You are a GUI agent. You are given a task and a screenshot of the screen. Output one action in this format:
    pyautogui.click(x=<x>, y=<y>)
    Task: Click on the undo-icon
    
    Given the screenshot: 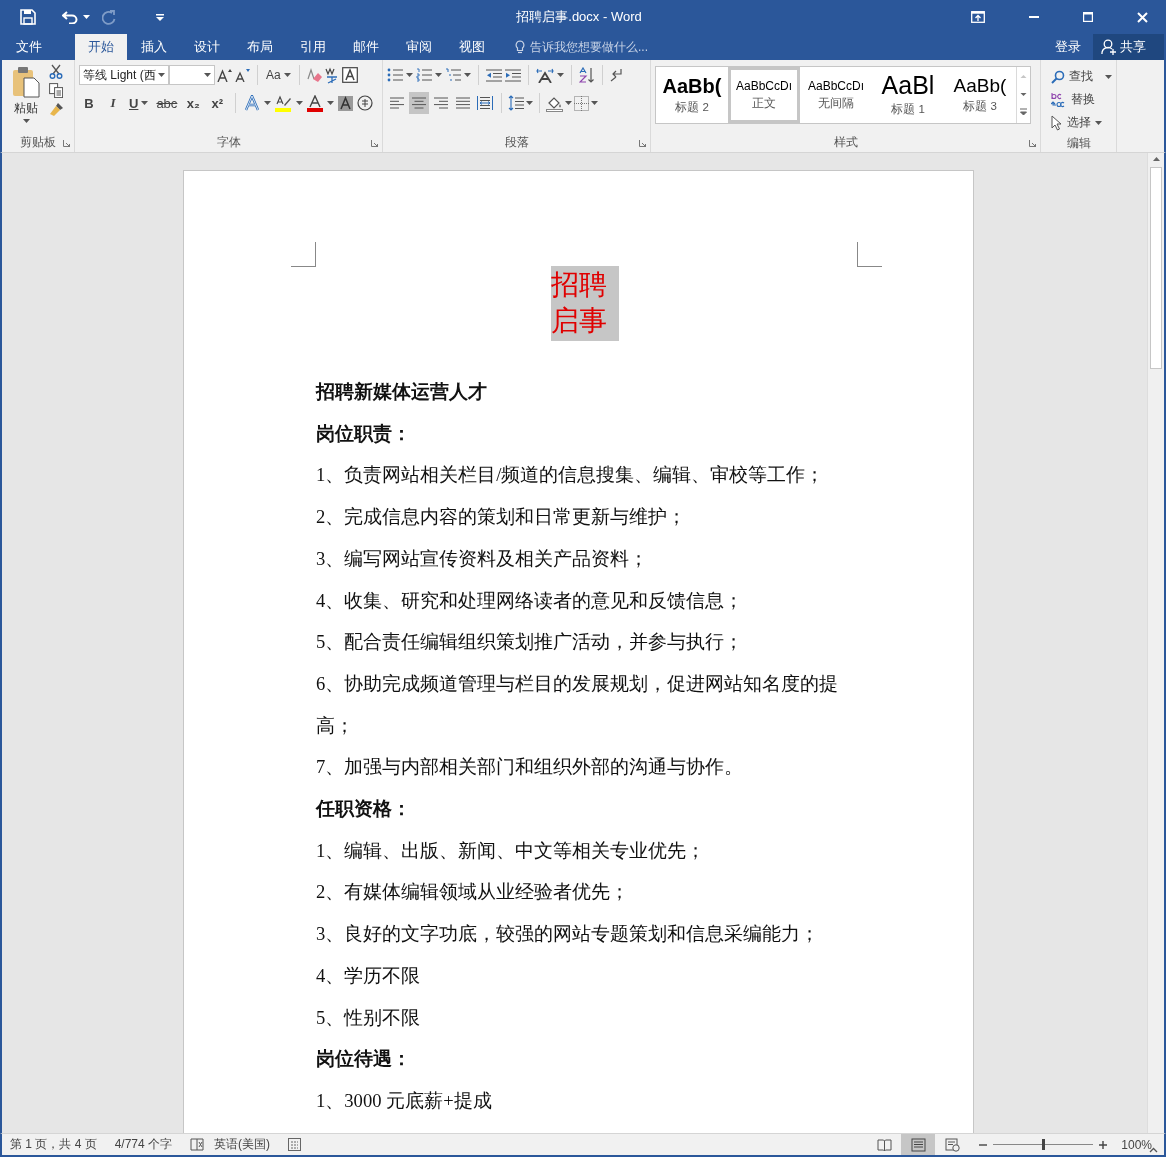 What is the action you would take?
    pyautogui.click(x=70, y=17)
    